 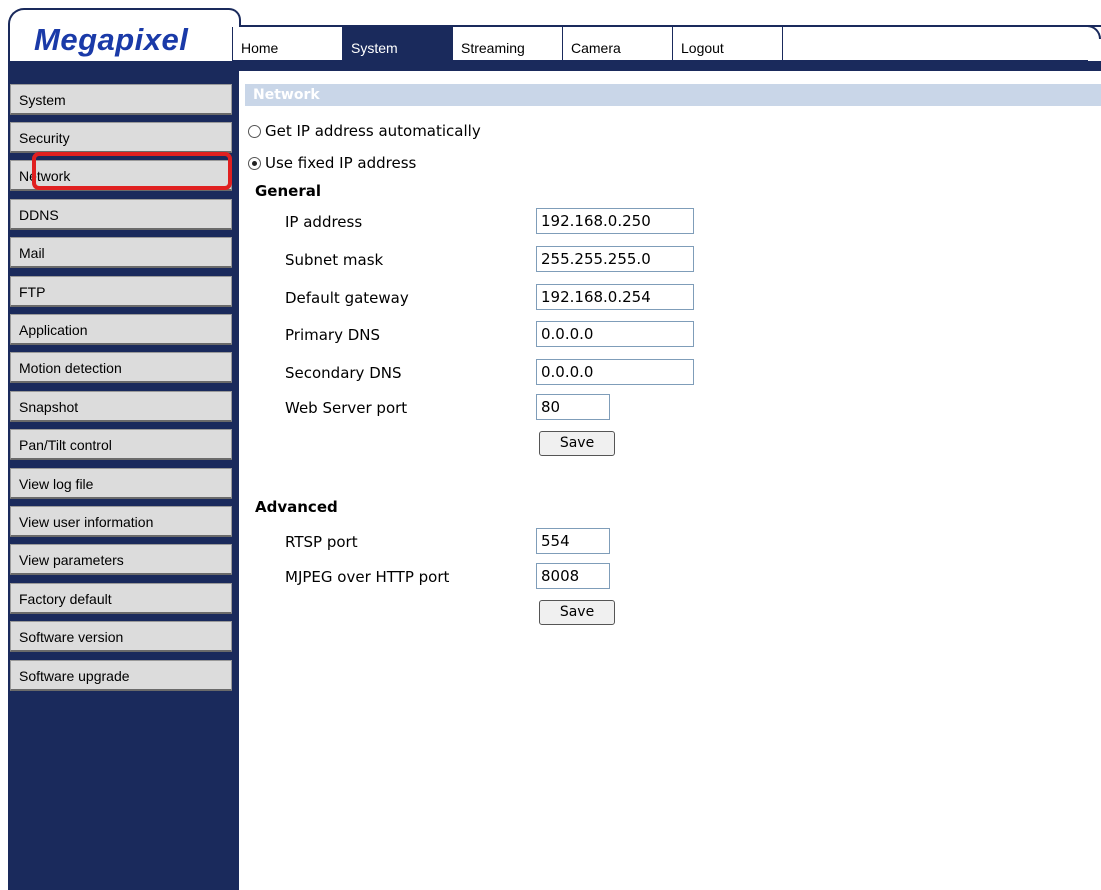 What do you see at coordinates (615, 297) in the screenshot?
I see `default-gateway-field` at bounding box center [615, 297].